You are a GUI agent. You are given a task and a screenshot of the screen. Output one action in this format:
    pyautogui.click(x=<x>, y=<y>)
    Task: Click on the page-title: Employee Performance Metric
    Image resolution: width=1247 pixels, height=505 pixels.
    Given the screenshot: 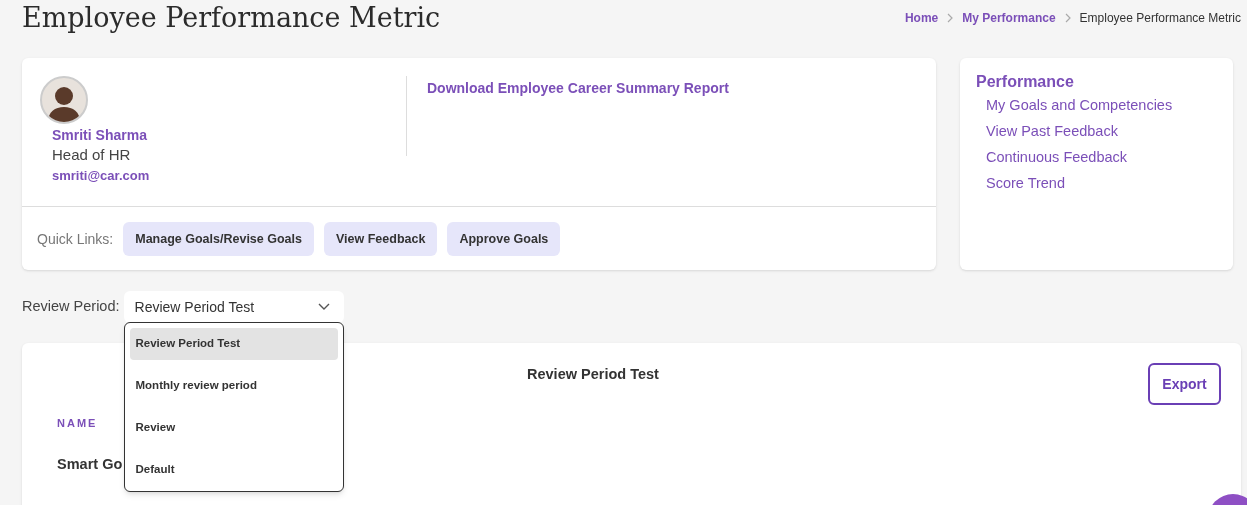 What is the action you would take?
    pyautogui.click(x=231, y=18)
    